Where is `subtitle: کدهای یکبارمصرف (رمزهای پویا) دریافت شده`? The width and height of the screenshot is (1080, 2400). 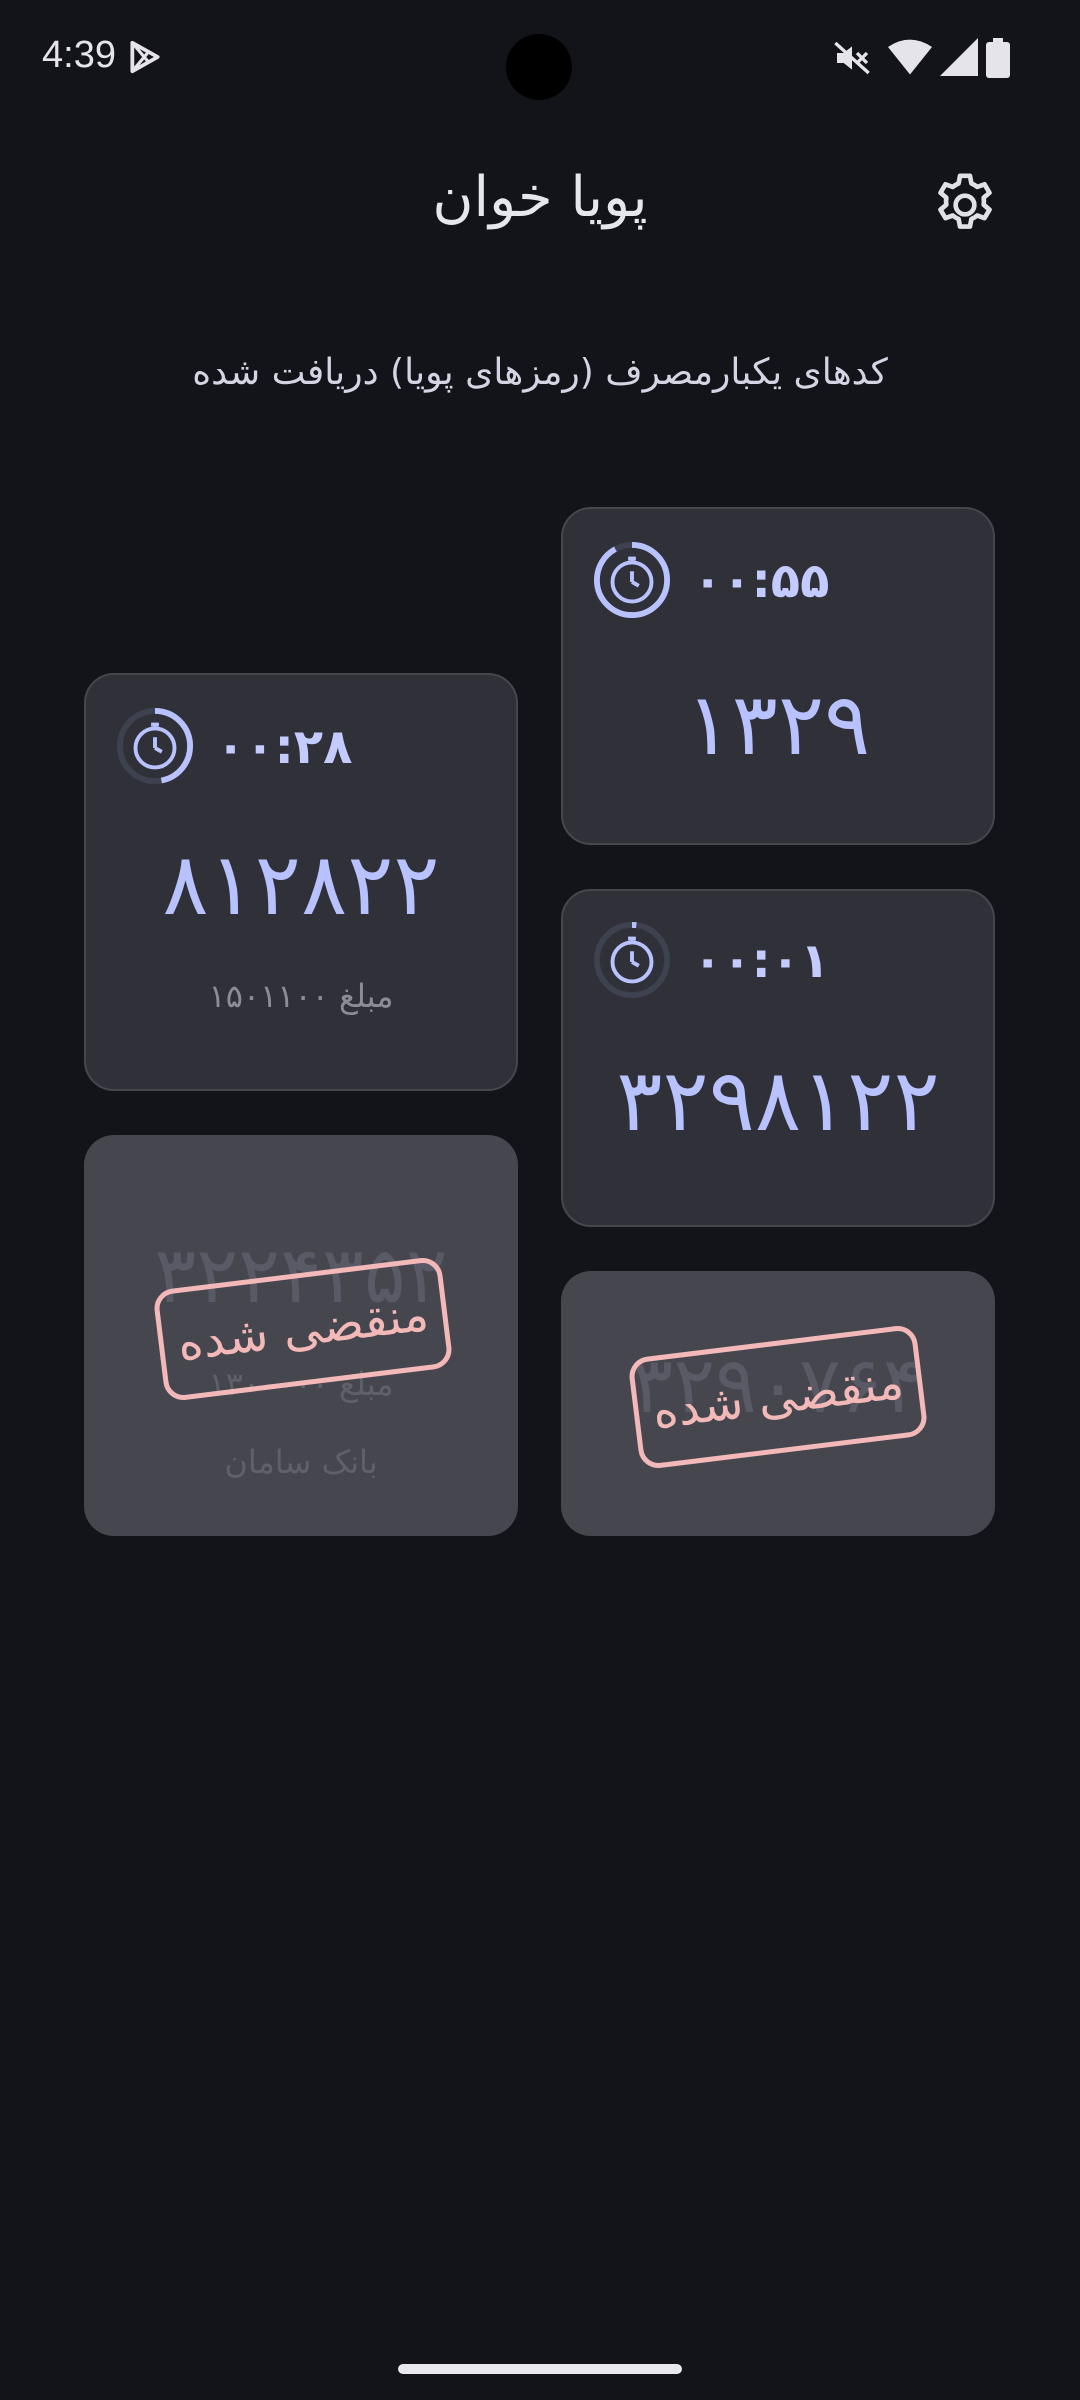
subtitle: کدهای یکبارمصرف (رمزهای پویا) دریافت شده is located at coordinates (540, 372).